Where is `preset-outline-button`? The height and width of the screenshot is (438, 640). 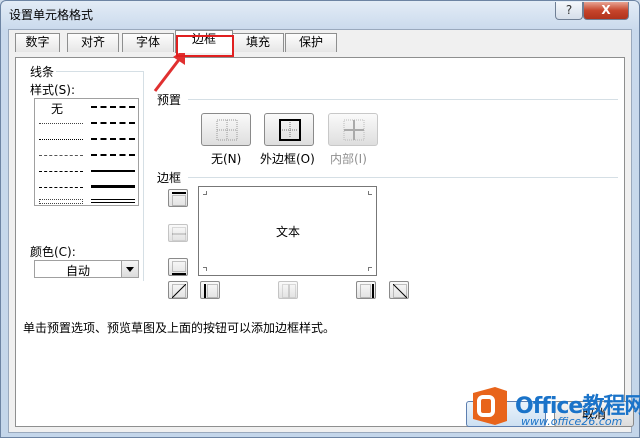 preset-outline-button is located at coordinates (289, 129).